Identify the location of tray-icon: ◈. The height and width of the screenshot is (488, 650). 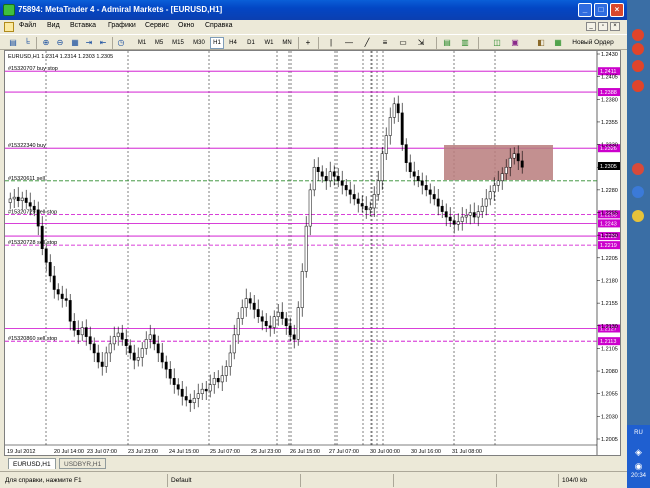
(638, 452).